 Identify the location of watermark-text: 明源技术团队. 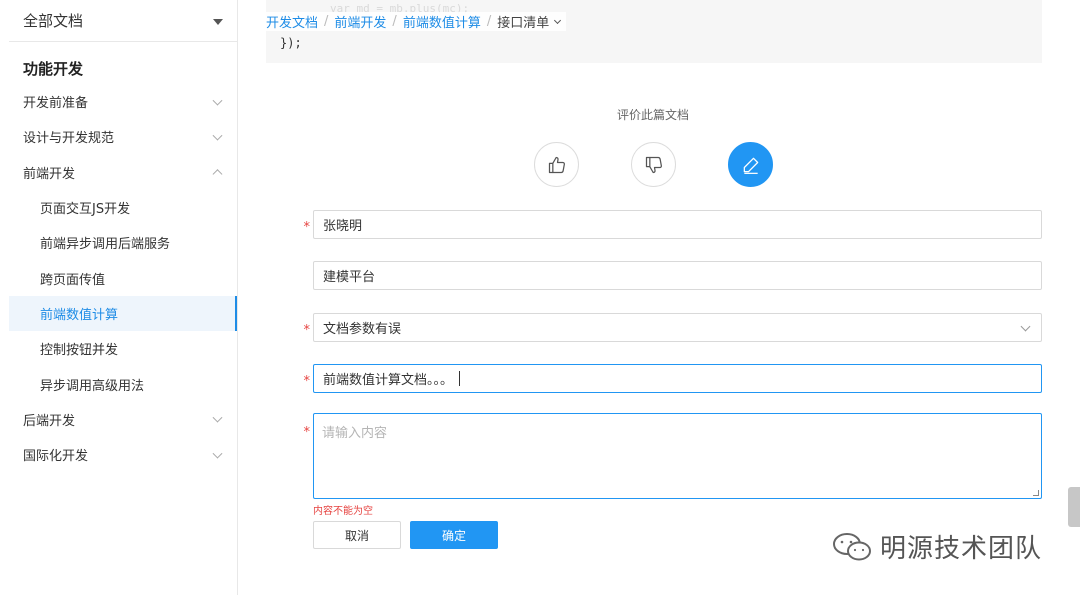
(961, 549).